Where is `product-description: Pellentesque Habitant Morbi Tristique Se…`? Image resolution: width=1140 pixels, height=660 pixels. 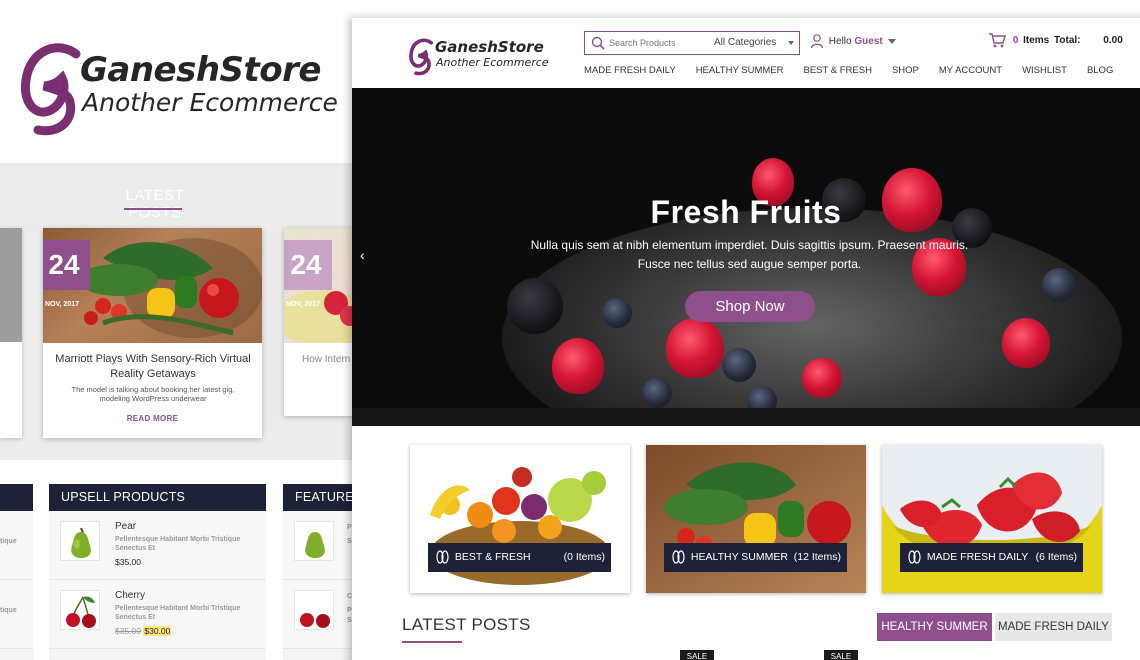
product-description: Pellentesque Habitant Morbi Tristique Se… is located at coordinates (178, 613).